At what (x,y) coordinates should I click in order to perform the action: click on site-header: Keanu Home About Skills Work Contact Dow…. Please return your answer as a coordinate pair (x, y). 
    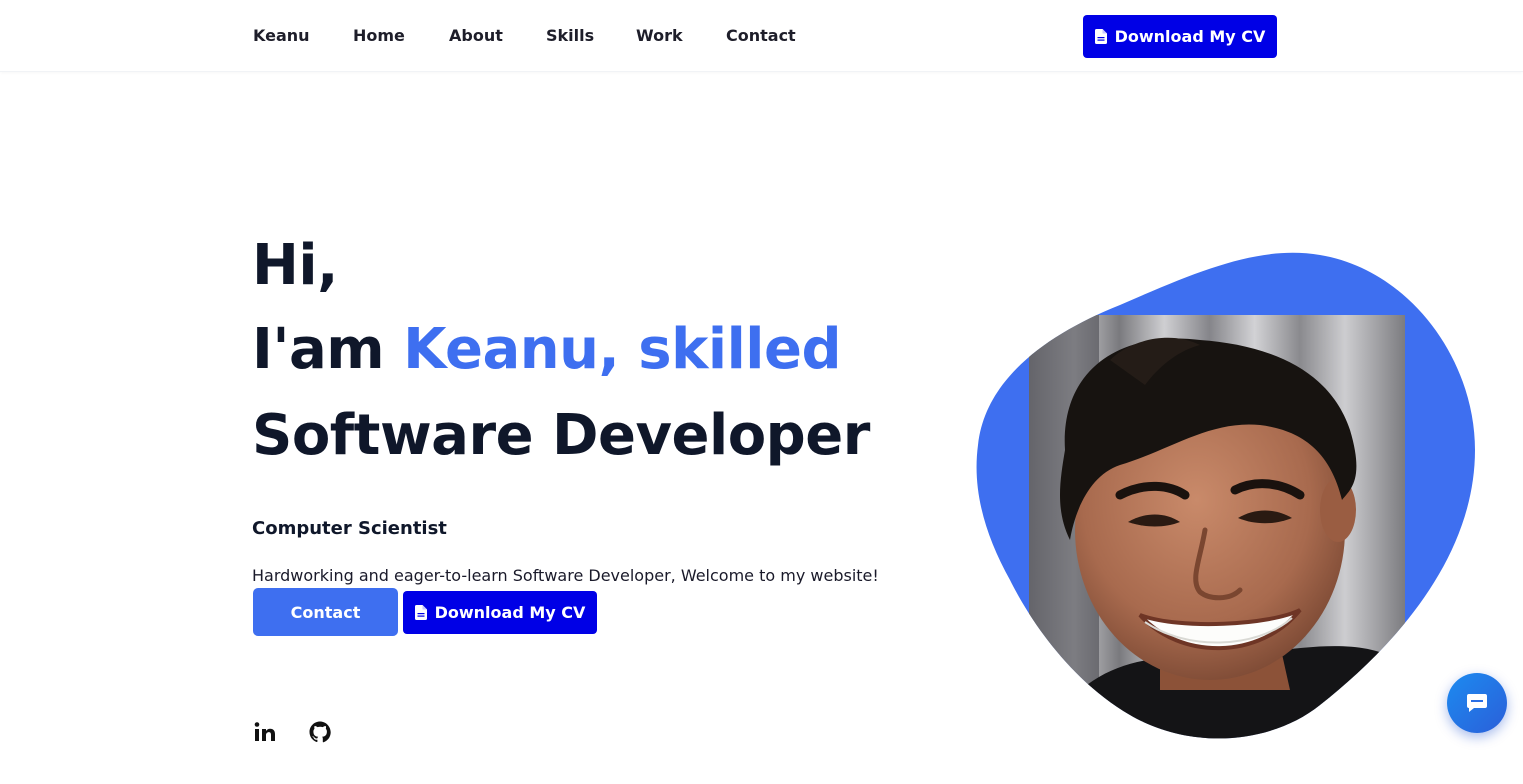
    Looking at the image, I should click on (761, 36).